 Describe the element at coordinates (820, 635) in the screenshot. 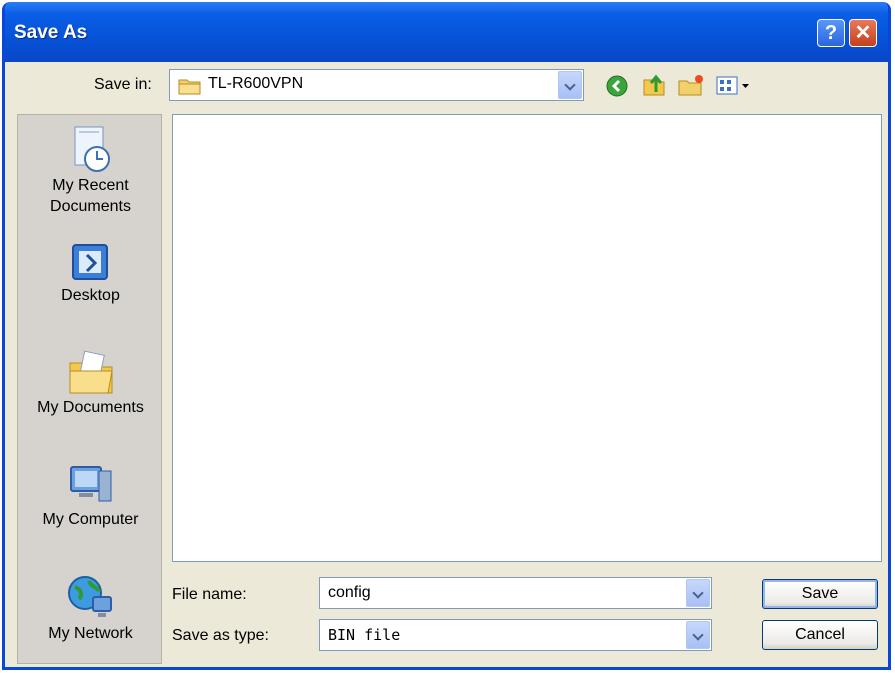

I see `cancel-button: Cancel` at that location.